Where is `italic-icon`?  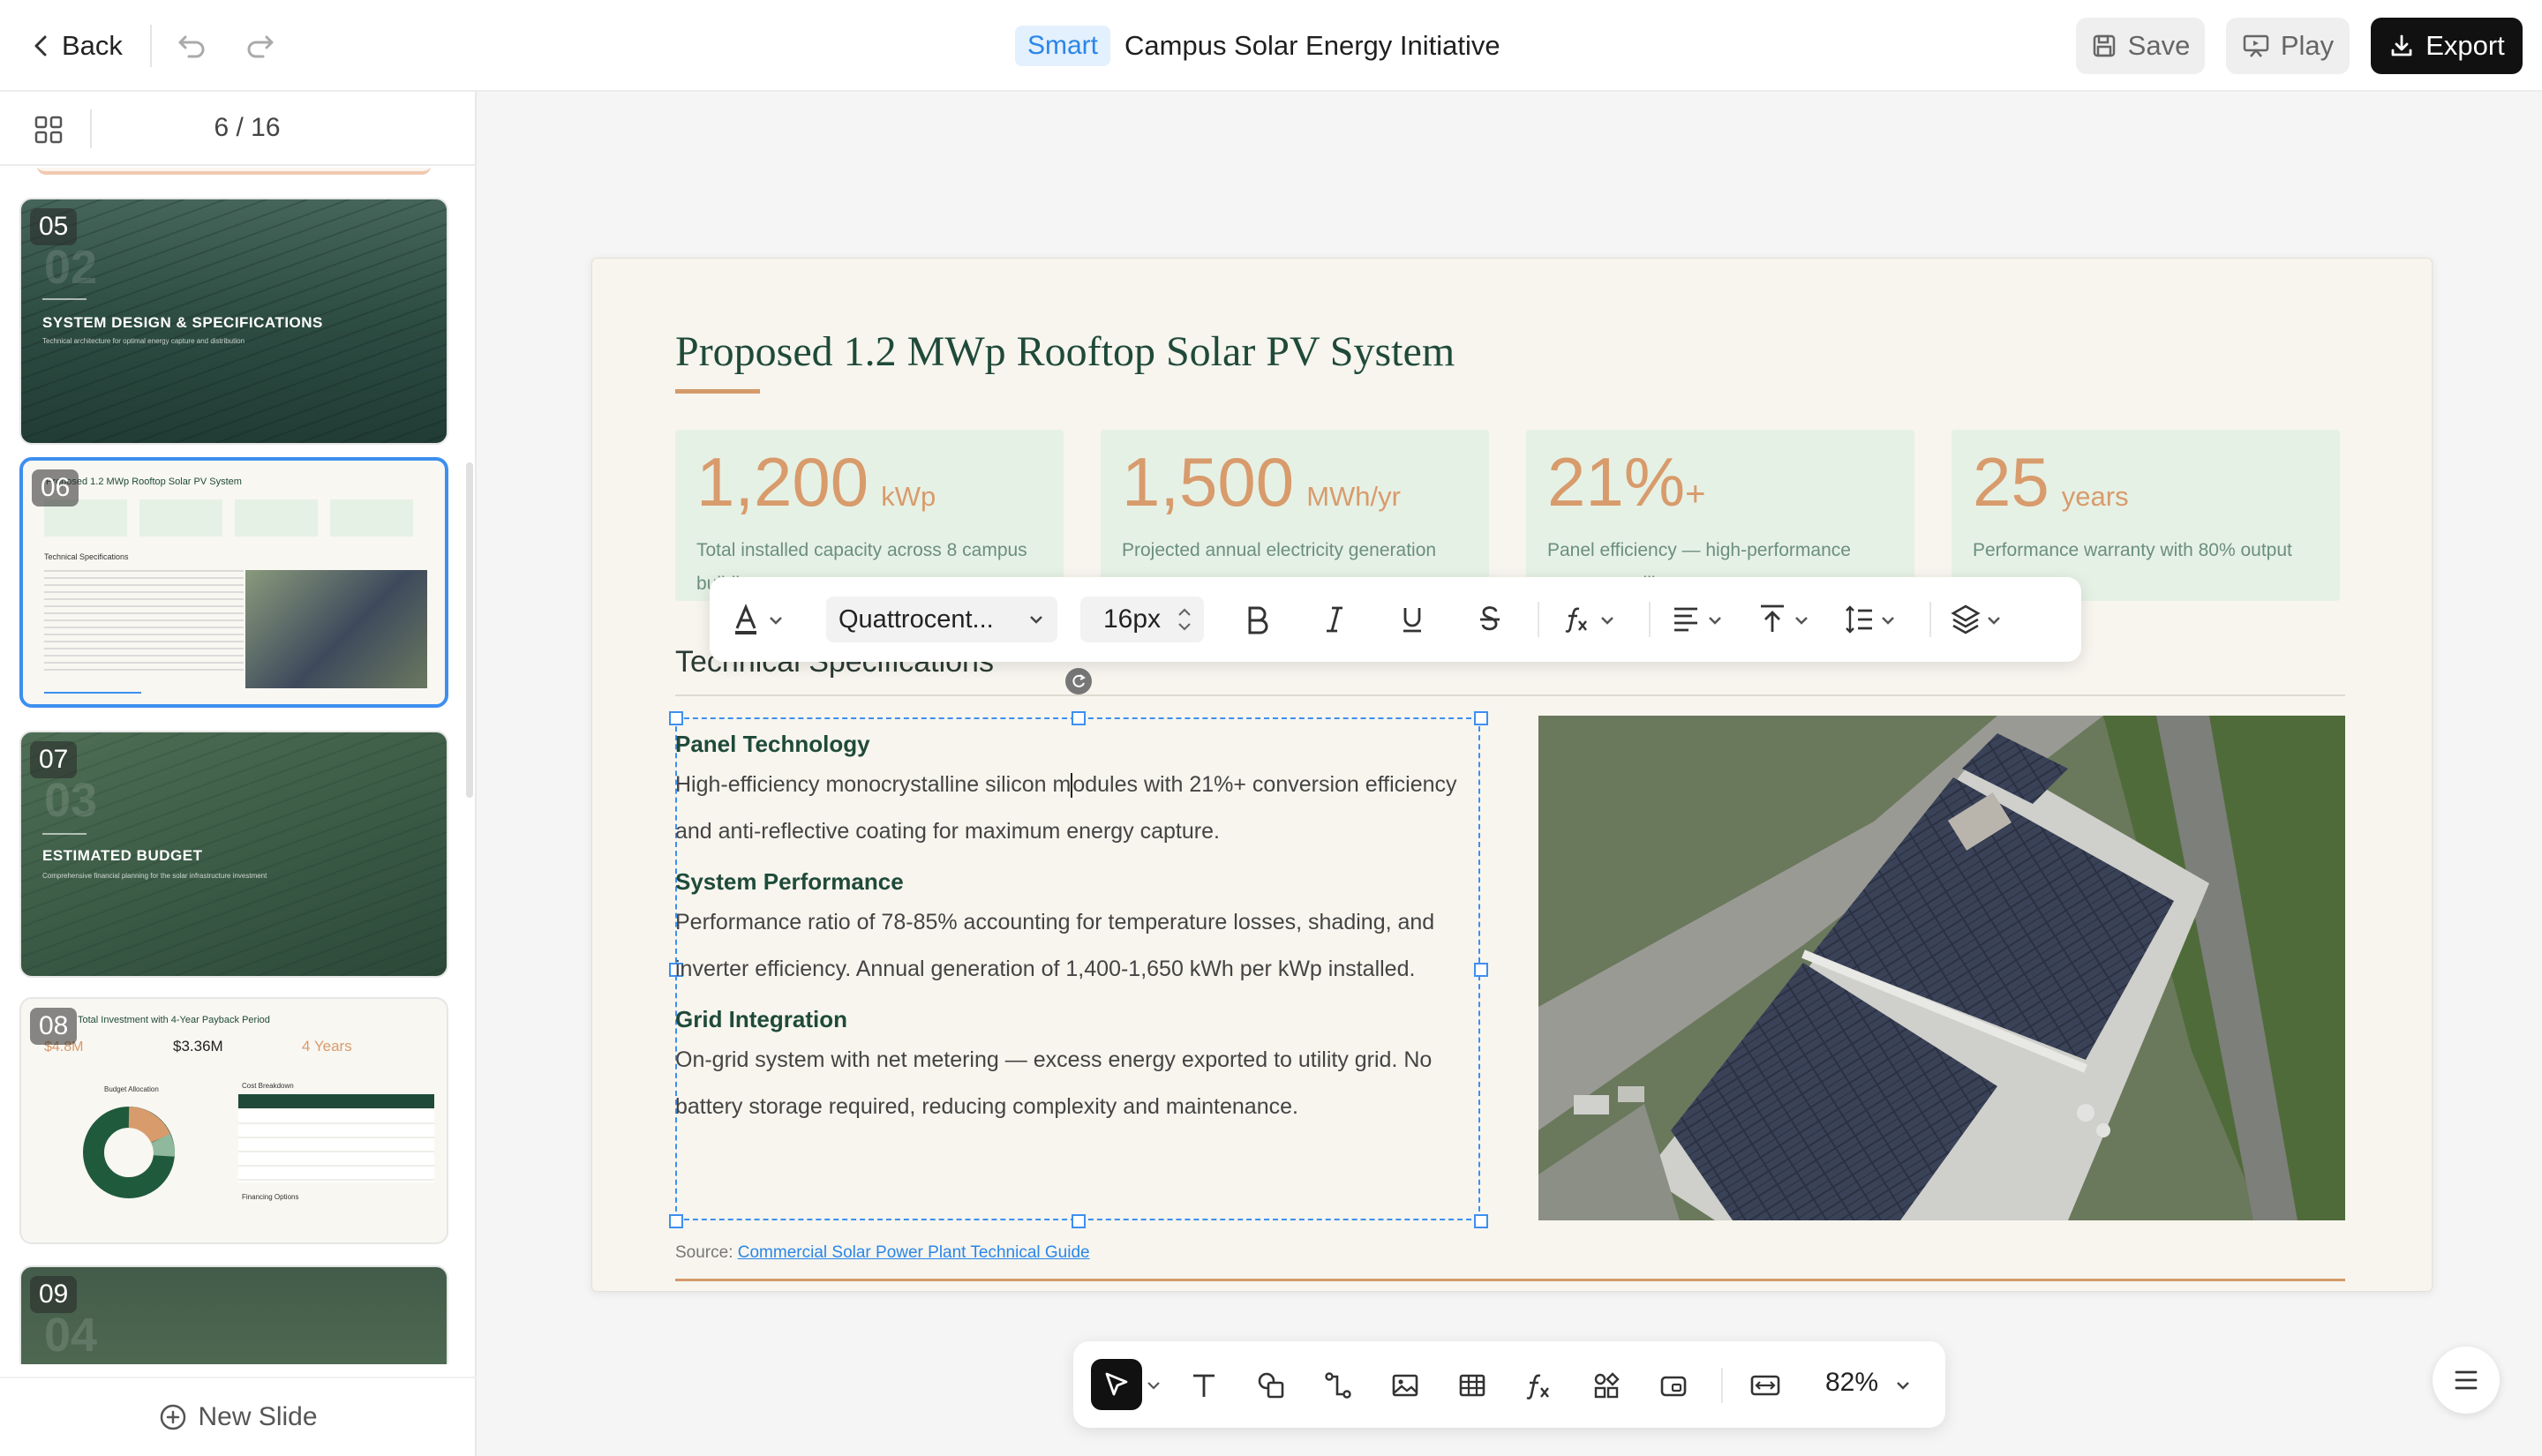 italic-icon is located at coordinates (1334, 619).